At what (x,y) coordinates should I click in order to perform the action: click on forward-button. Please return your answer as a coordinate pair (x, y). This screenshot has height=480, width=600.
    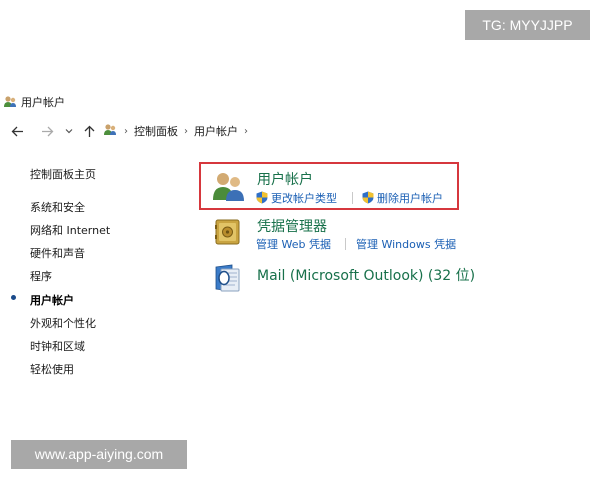
    Looking at the image, I should click on (47, 131).